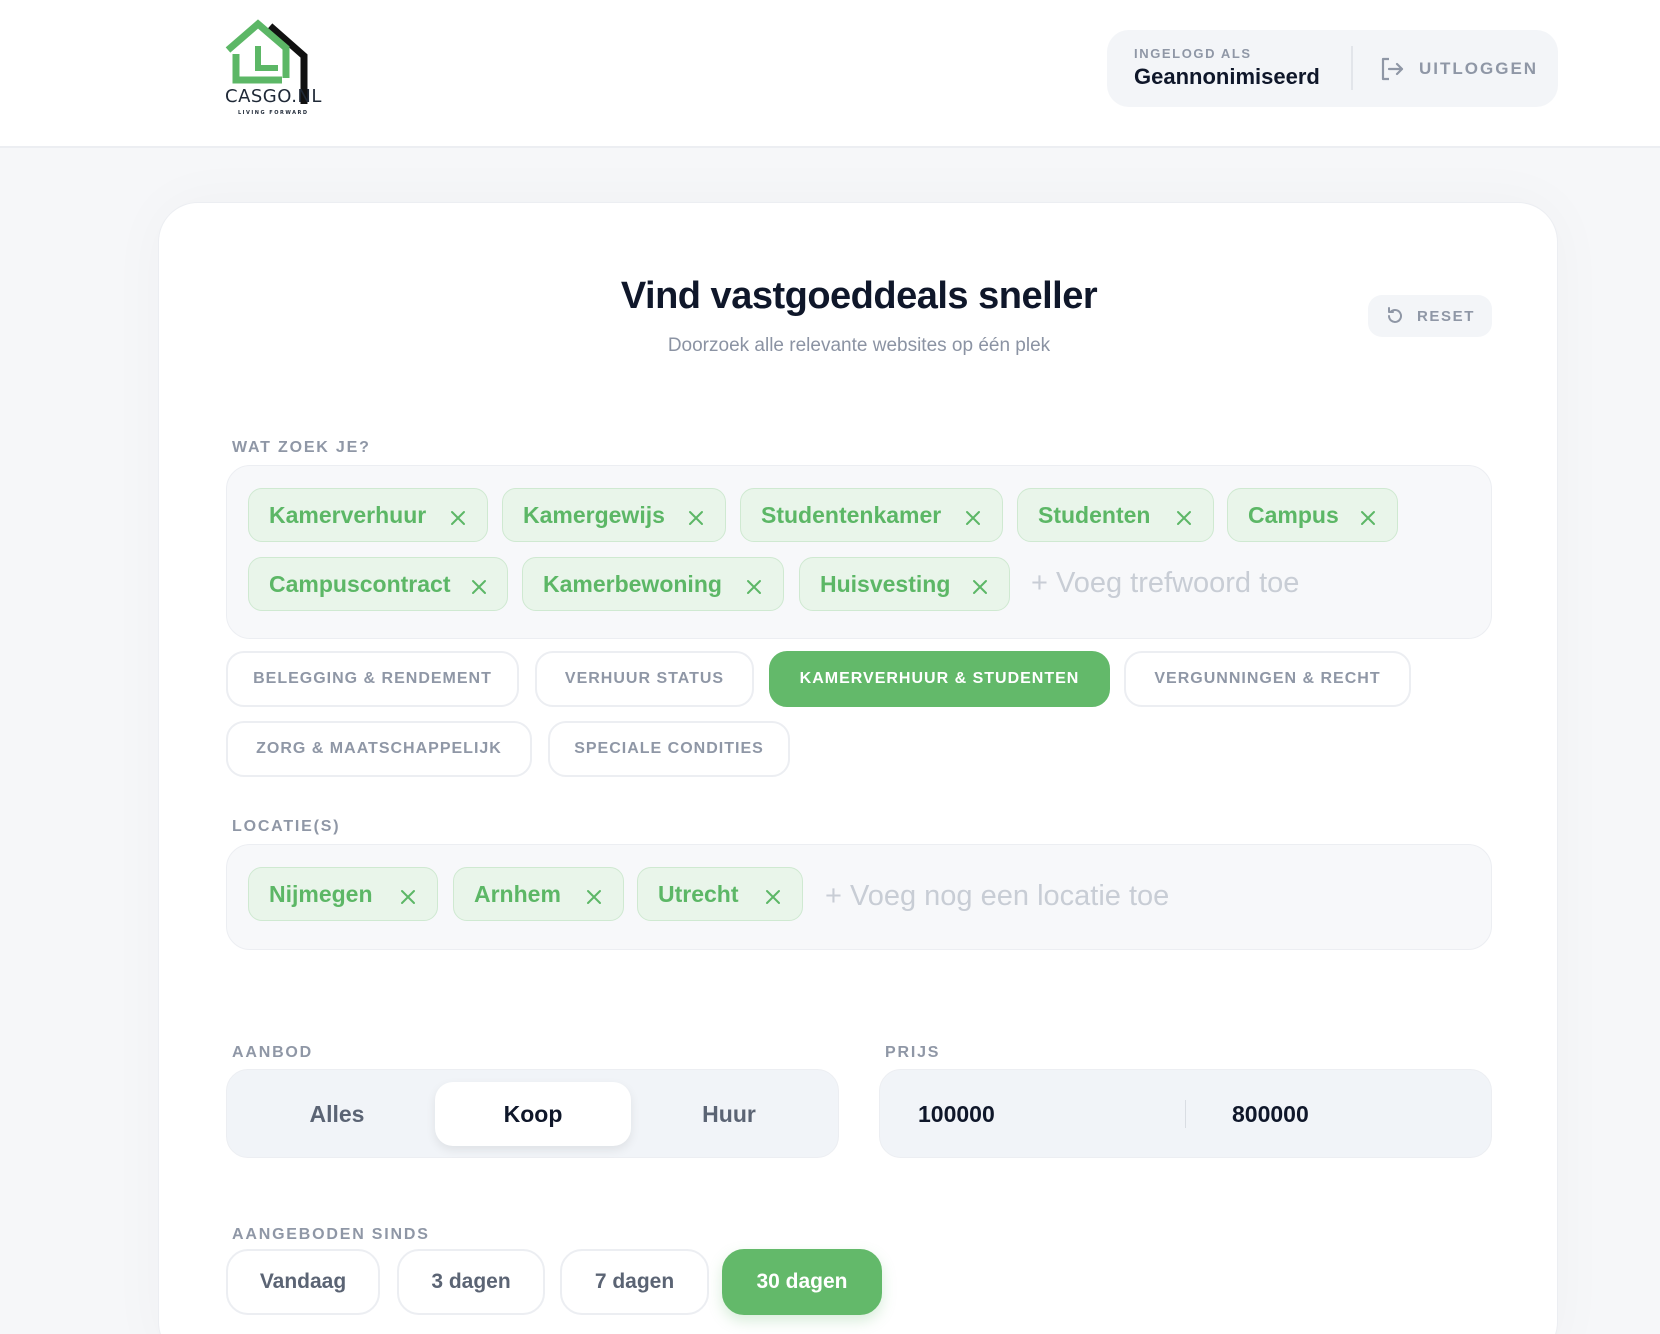 Image resolution: width=1660 pixels, height=1334 pixels. What do you see at coordinates (348, 514) in the screenshot?
I see `chip-label: Kamerverhuur` at bounding box center [348, 514].